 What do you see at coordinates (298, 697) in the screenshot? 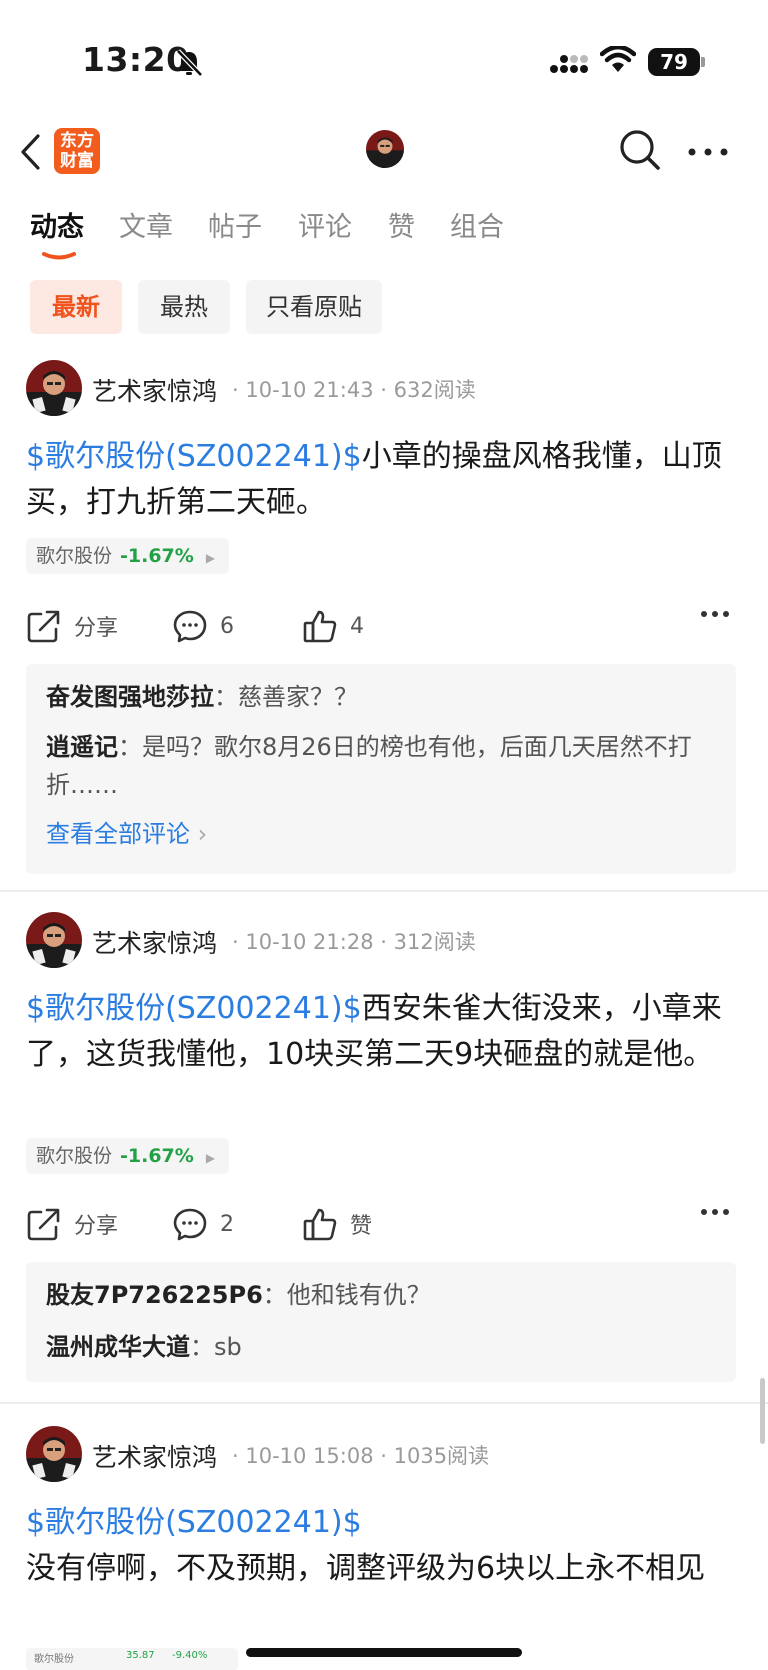
I see `comment-text: 慈善家？？` at bounding box center [298, 697].